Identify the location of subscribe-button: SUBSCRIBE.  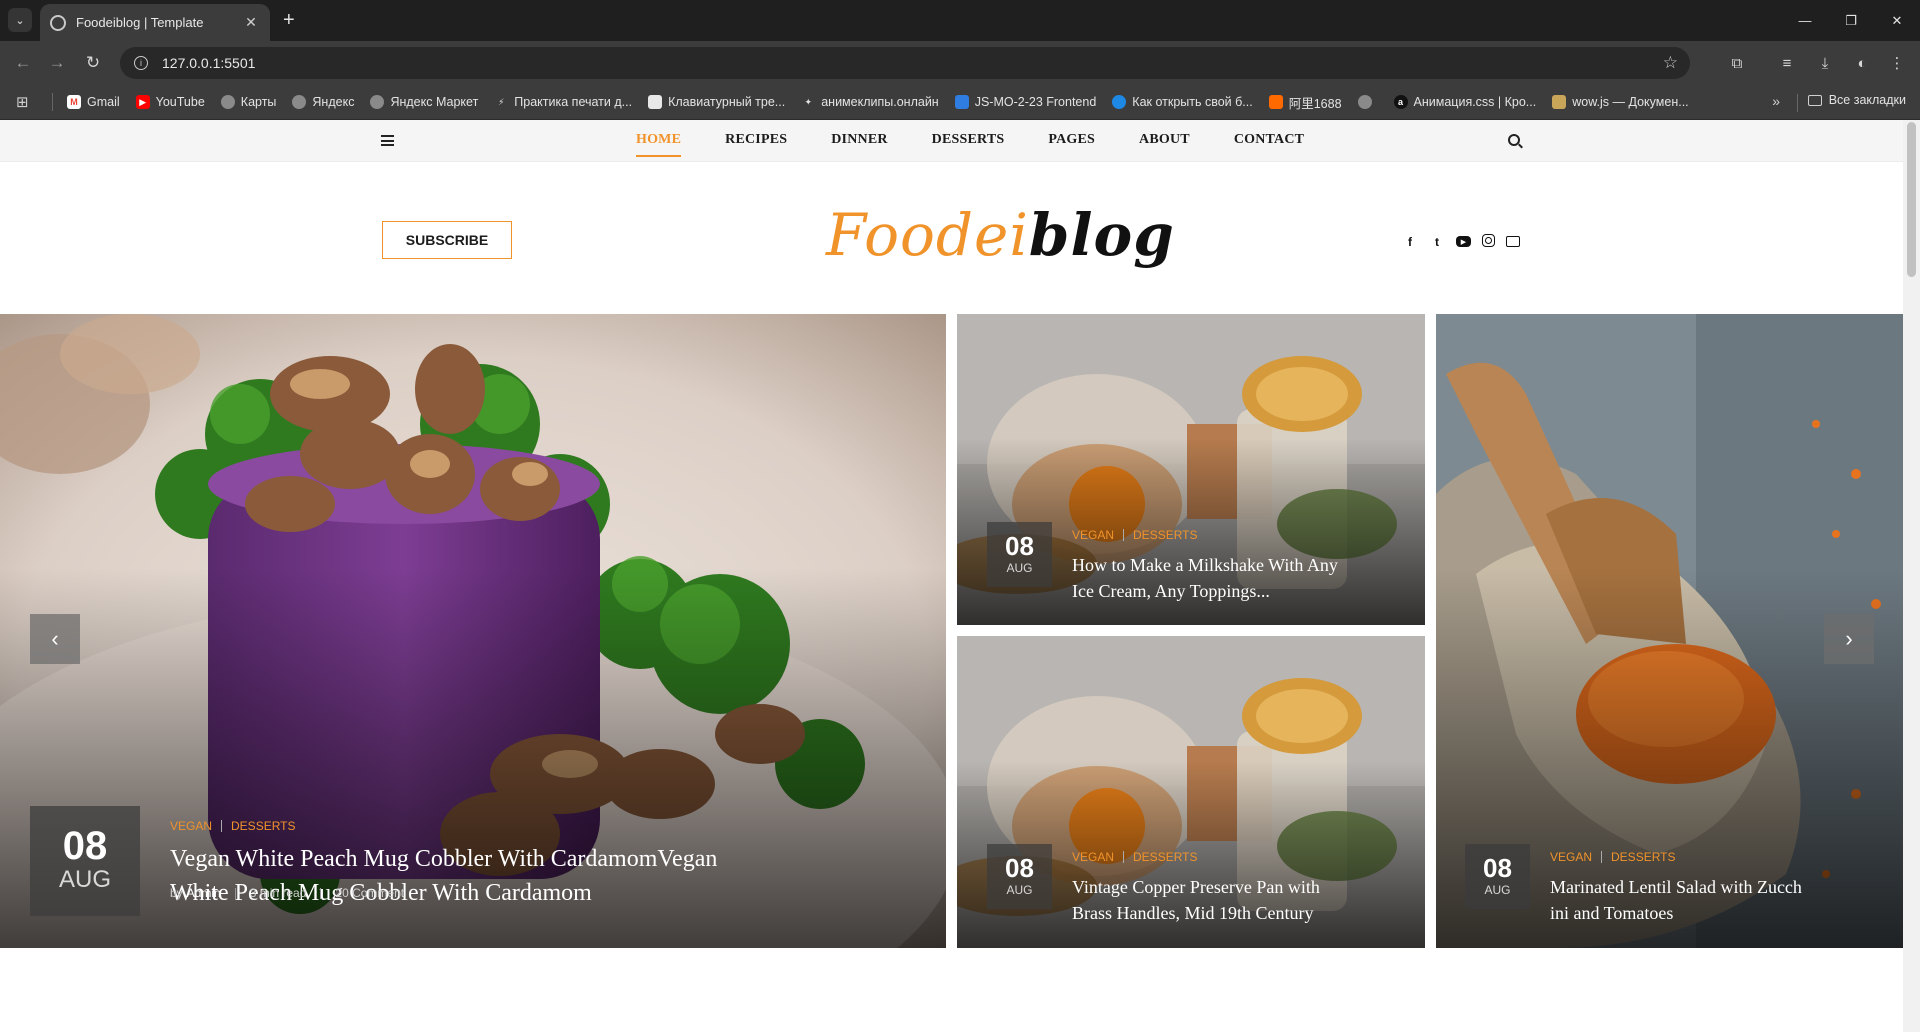
(447, 240).